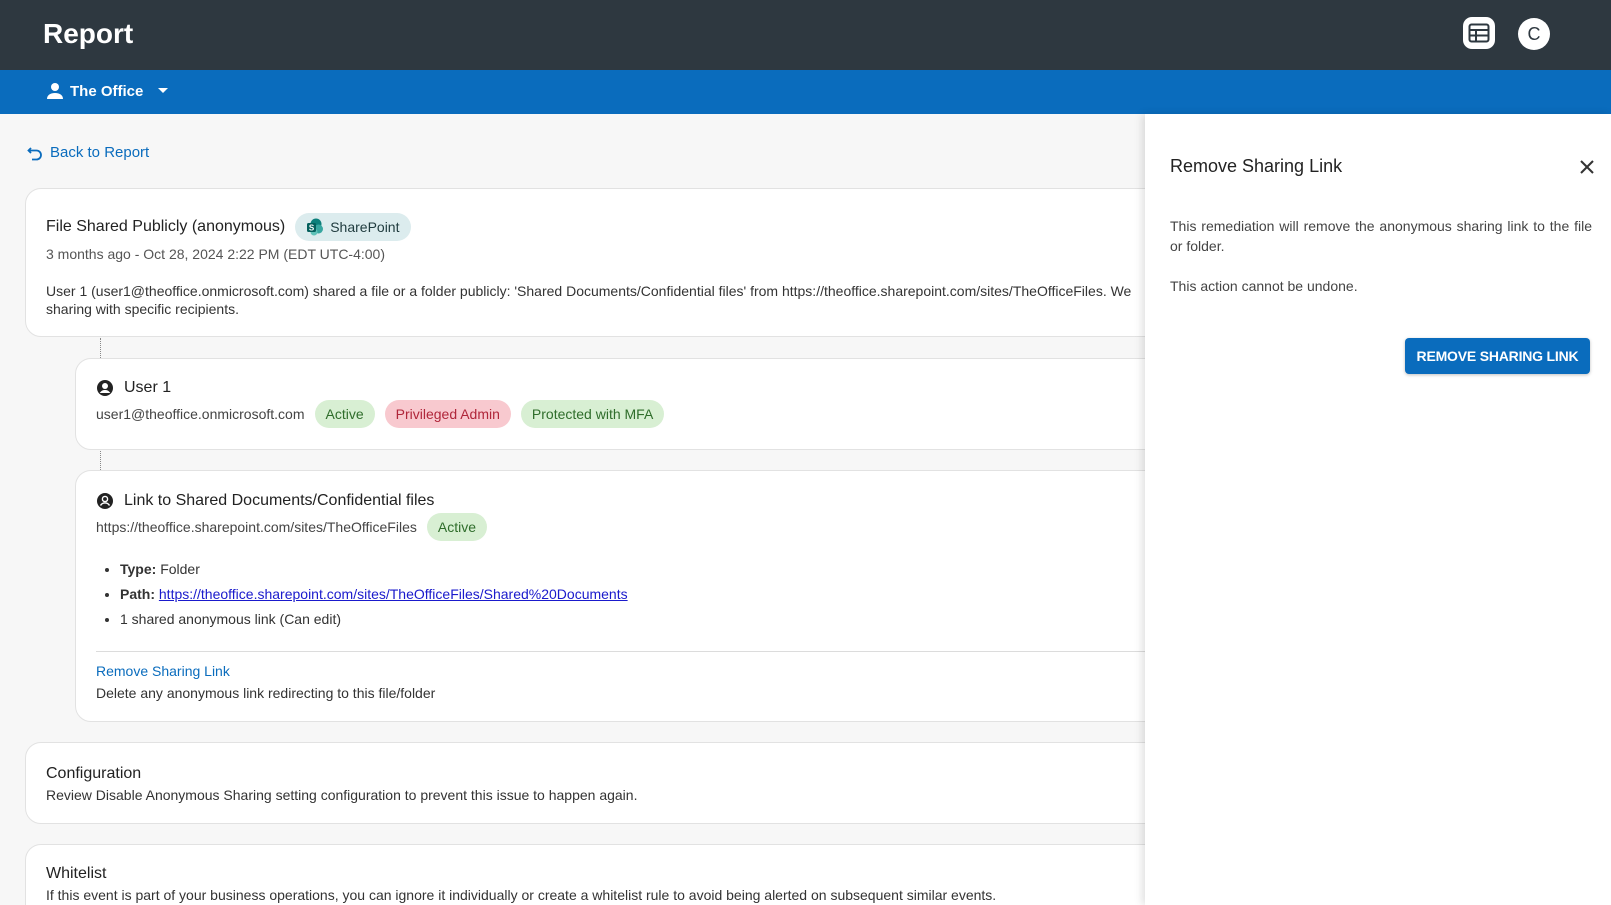 Image resolution: width=1611 pixels, height=905 pixels. I want to click on event-title: File Shared Publicly (anonymous), so click(166, 226).